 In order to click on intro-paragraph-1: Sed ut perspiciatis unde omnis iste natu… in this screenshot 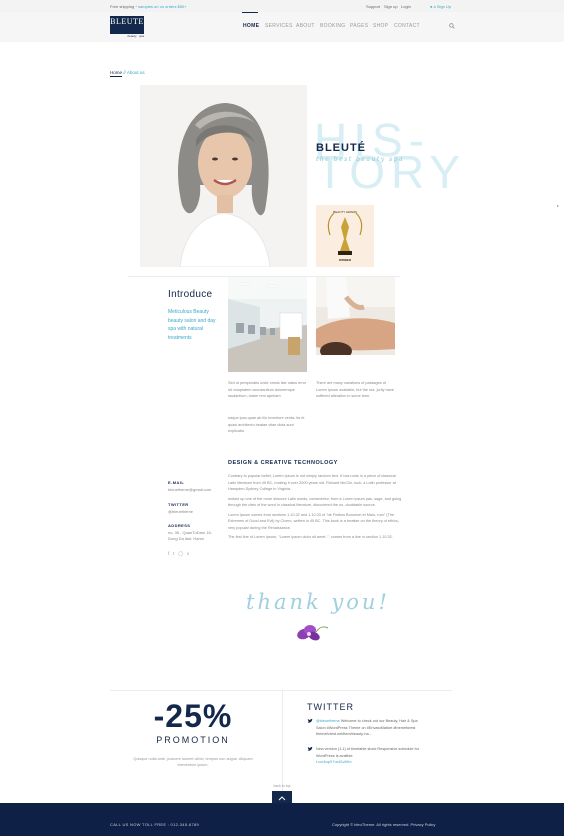, I will do `click(267, 389)`.